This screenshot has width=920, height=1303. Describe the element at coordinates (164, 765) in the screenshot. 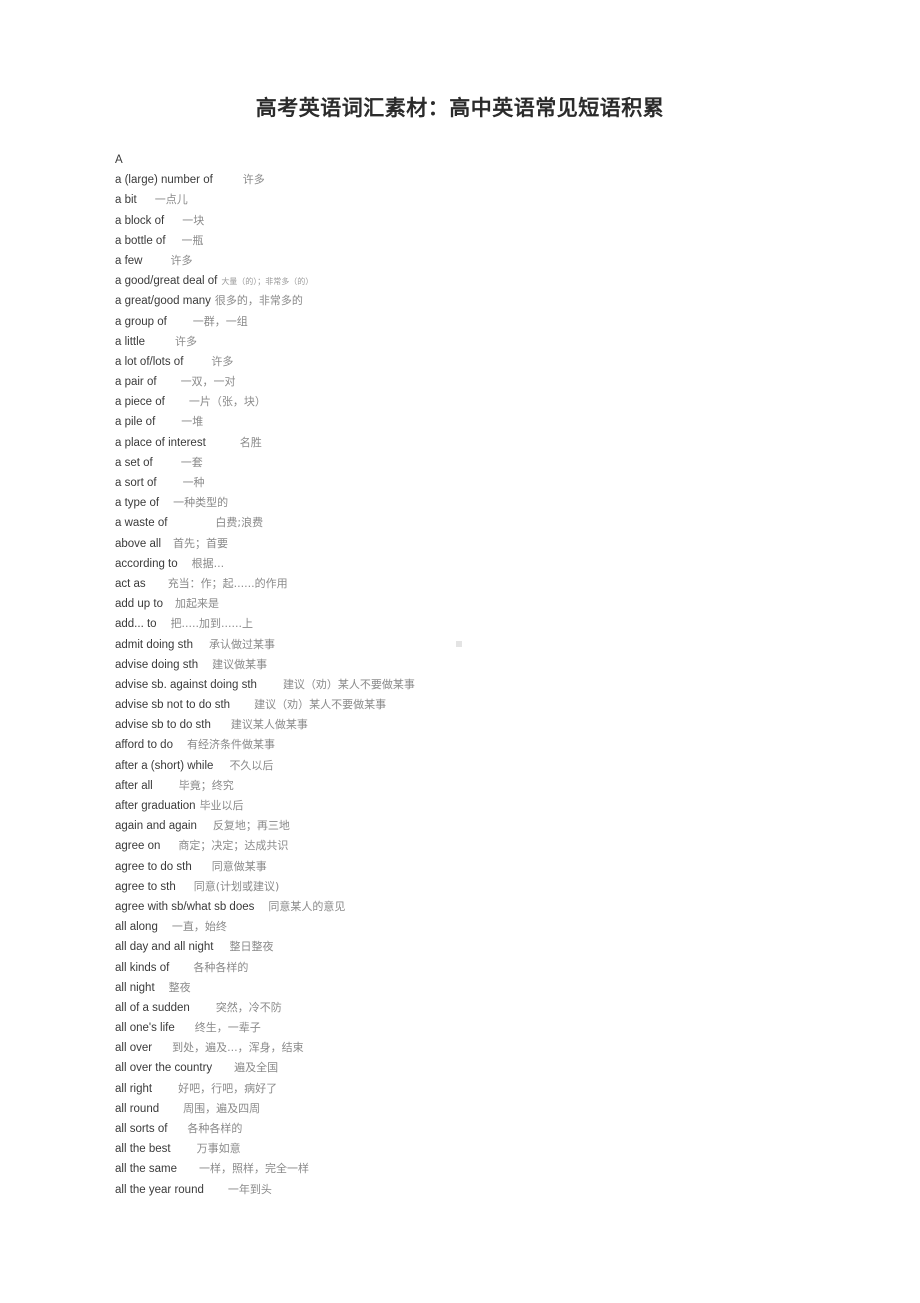

I see `phrase-english: after a (short) while` at that location.